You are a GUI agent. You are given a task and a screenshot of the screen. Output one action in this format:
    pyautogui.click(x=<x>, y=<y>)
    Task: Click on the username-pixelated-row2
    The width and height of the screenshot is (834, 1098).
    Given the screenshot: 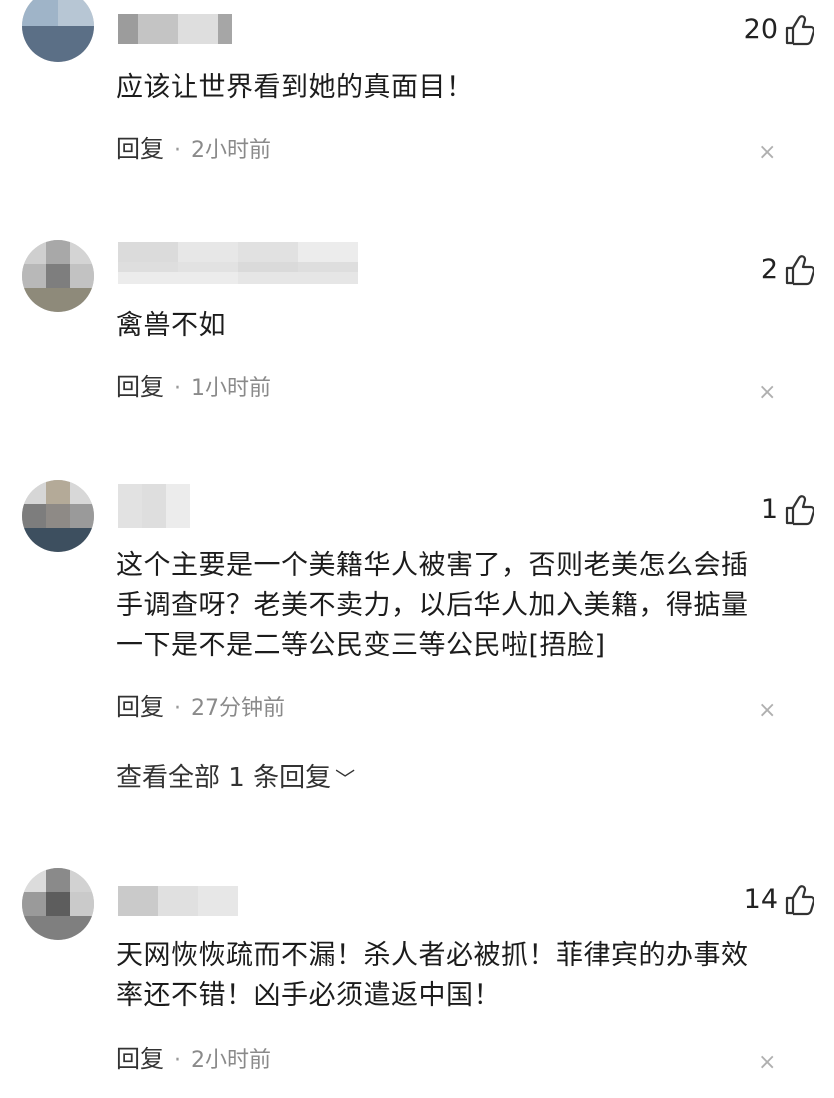 What is the action you would take?
    pyautogui.click(x=238, y=273)
    